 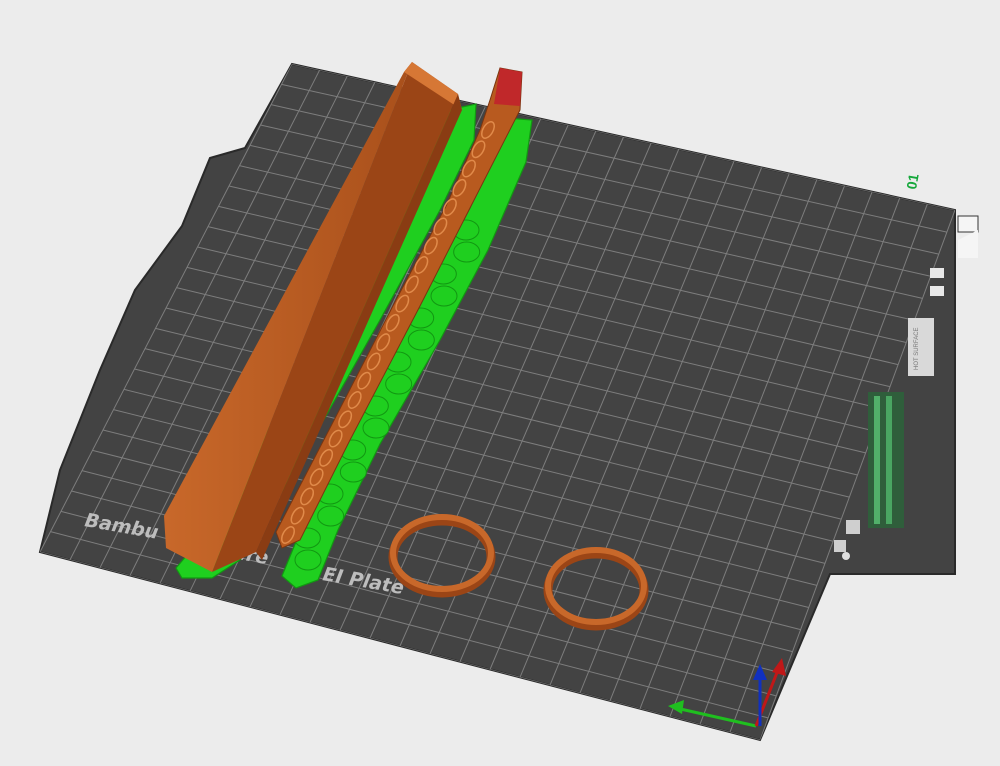 I want to click on plate-icon-d, so click(x=840, y=546).